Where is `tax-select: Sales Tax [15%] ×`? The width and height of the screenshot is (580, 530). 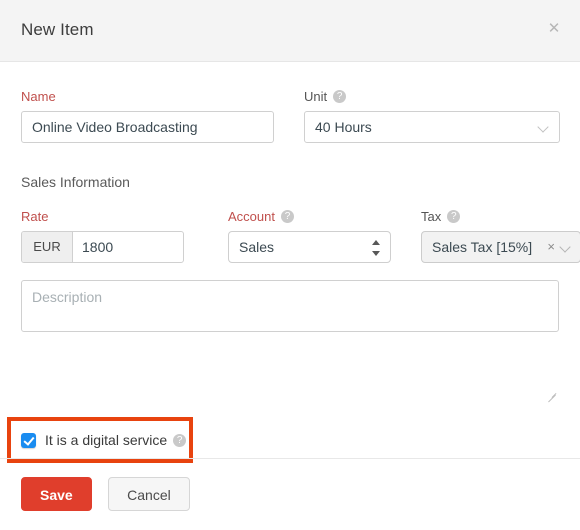 tax-select: Sales Tax [15%] × is located at coordinates (500, 247).